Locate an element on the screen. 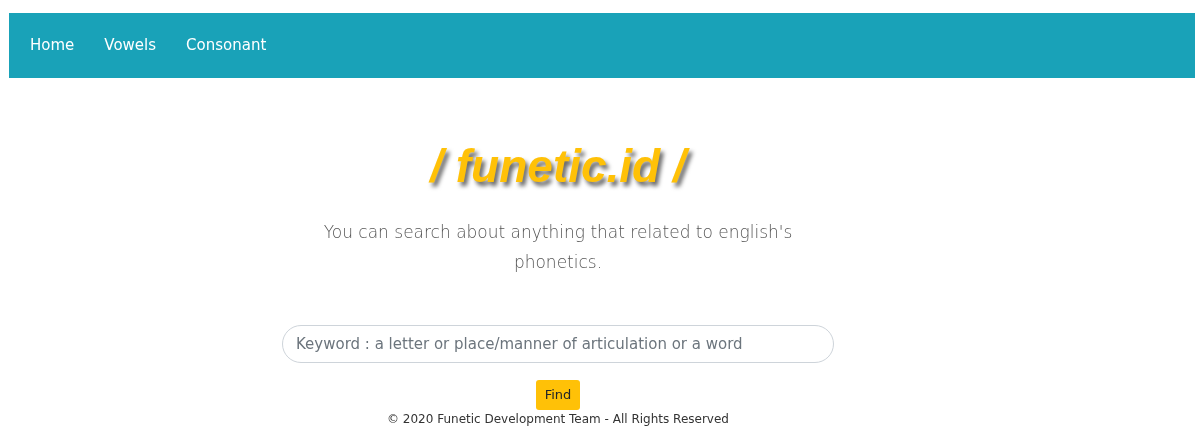 This screenshot has height=437, width=1195. nav-link: Vowels is located at coordinates (130, 45).